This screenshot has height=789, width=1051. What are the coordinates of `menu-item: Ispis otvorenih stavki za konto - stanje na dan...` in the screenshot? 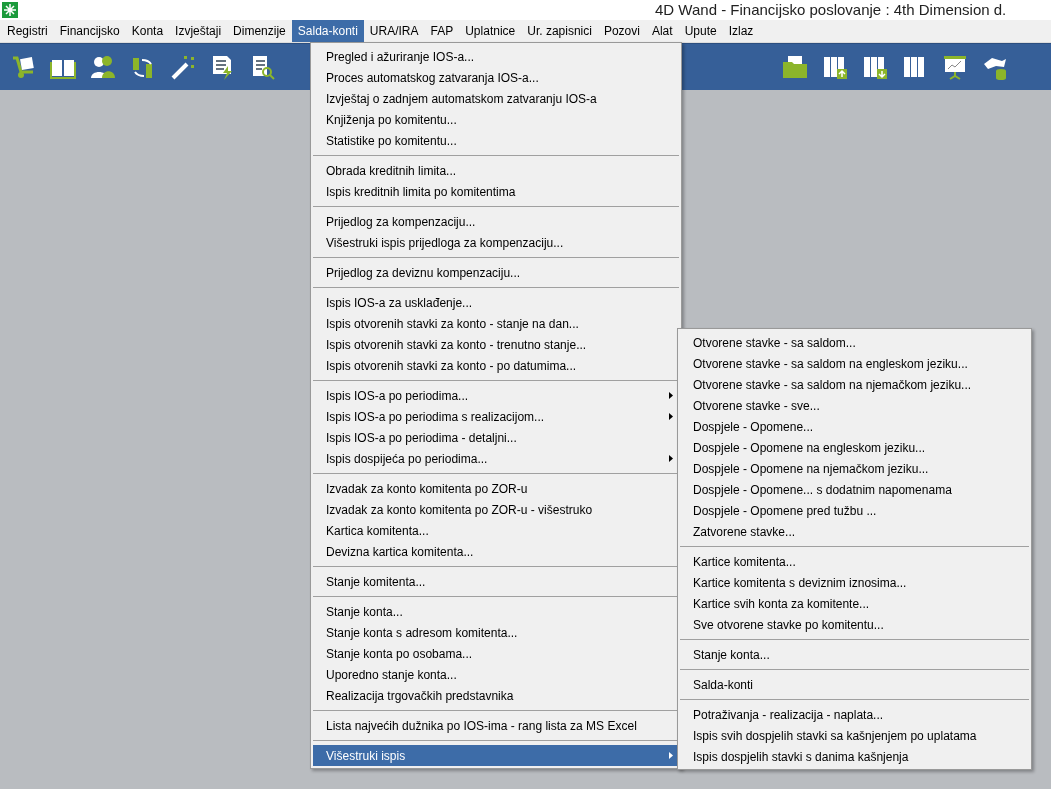 It's located at (496, 323).